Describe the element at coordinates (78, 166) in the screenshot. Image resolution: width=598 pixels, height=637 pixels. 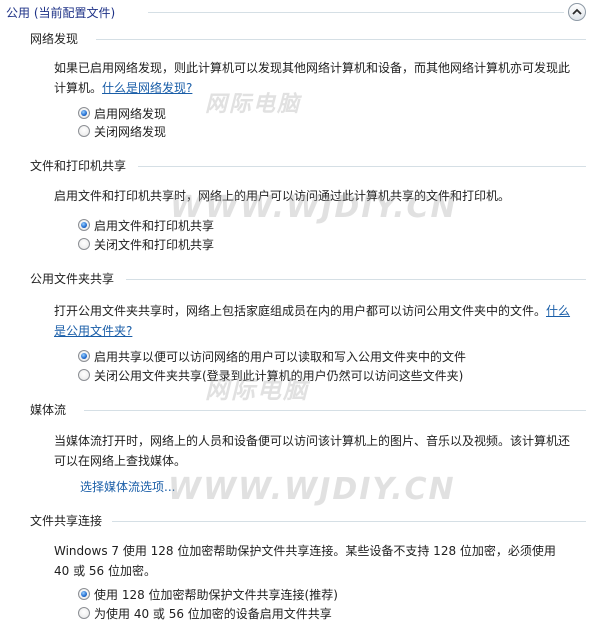
I see `section-title-file-printer-sharing: 文件和打印机共享` at that location.